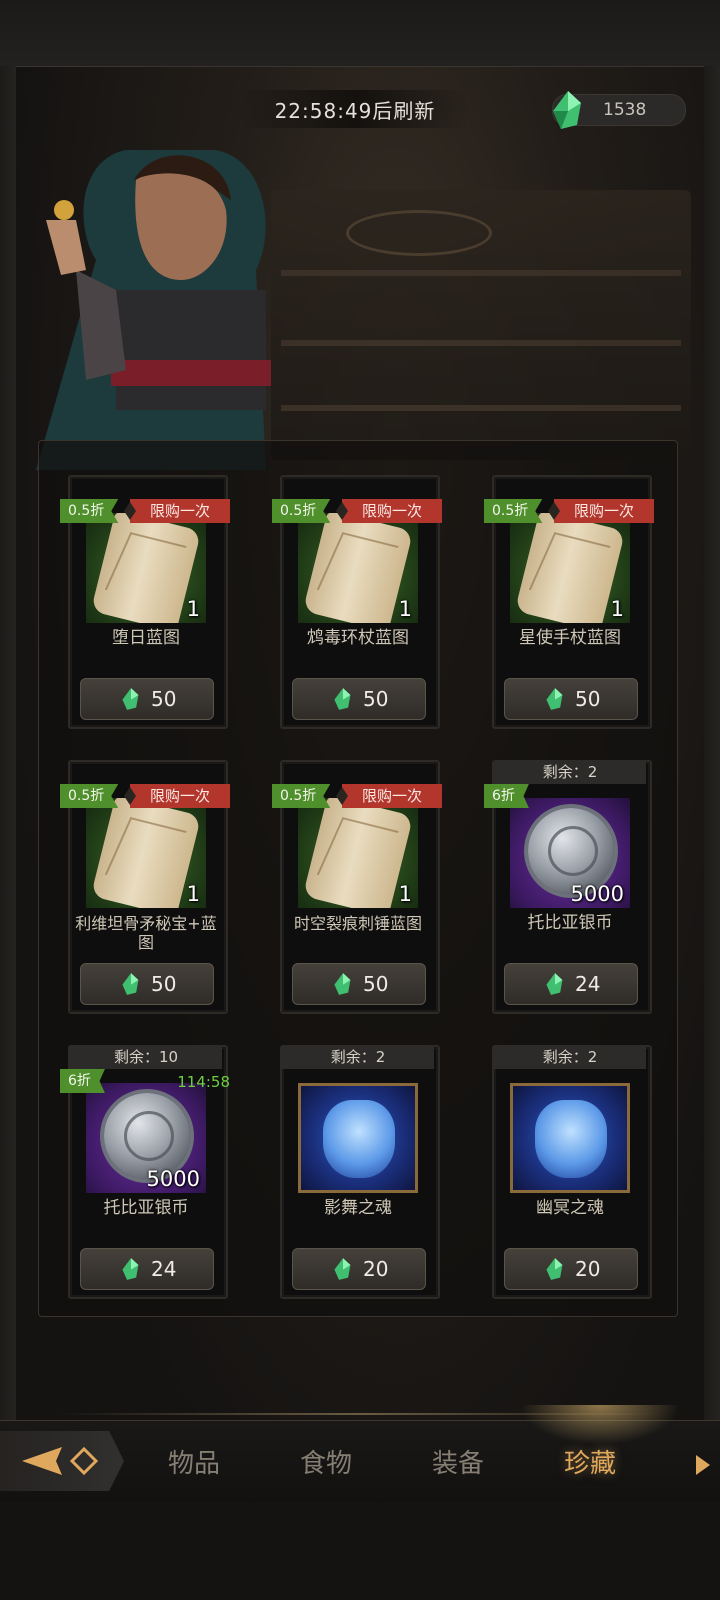 This screenshot has height=1600, width=720. I want to click on item-name: 星使手杖蓝图, so click(570, 638).